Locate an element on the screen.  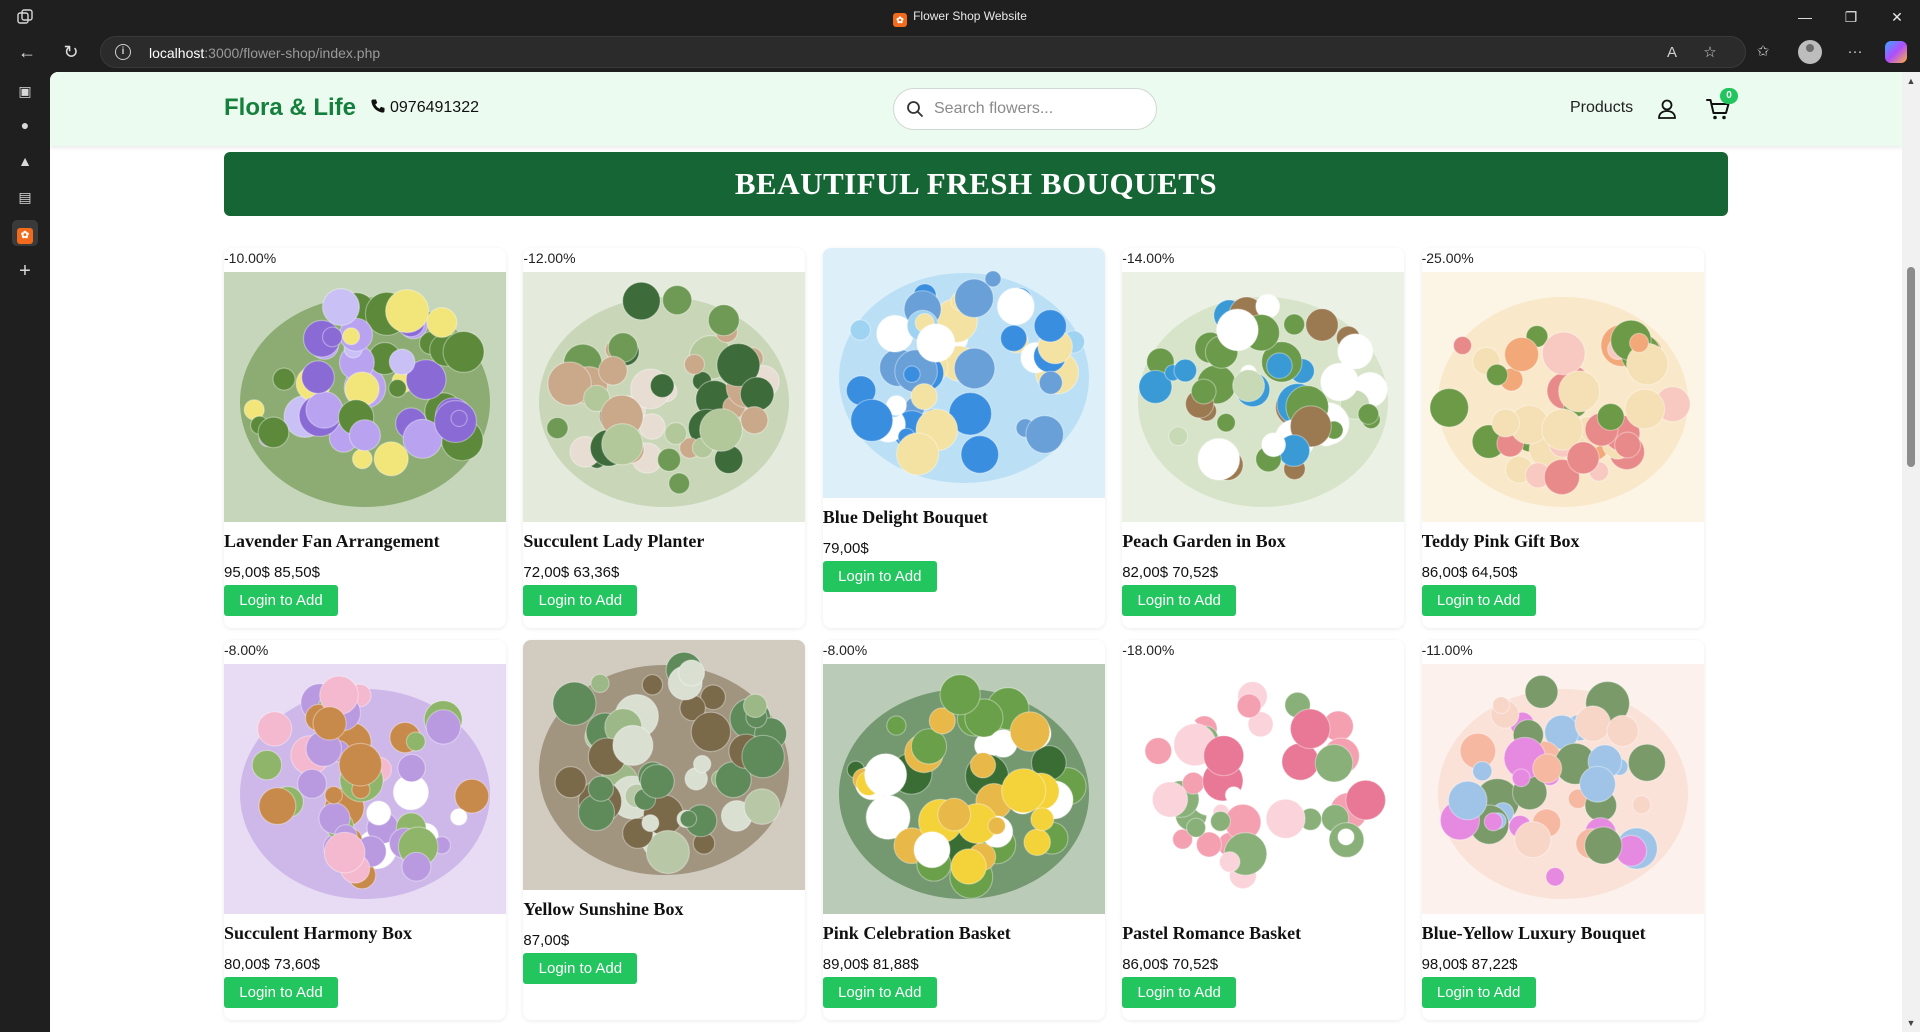
phone-contact: 0976491322 is located at coordinates (424, 107).